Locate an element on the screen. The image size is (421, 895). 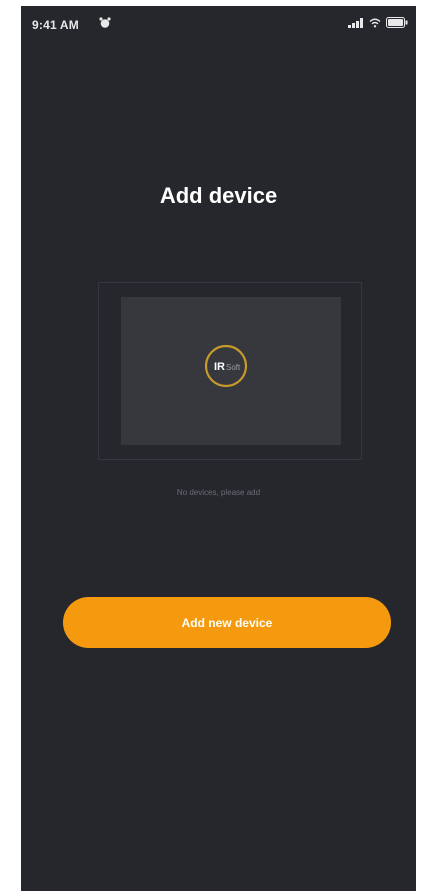
device-preview-frame: IR Soft is located at coordinates (230, 371).